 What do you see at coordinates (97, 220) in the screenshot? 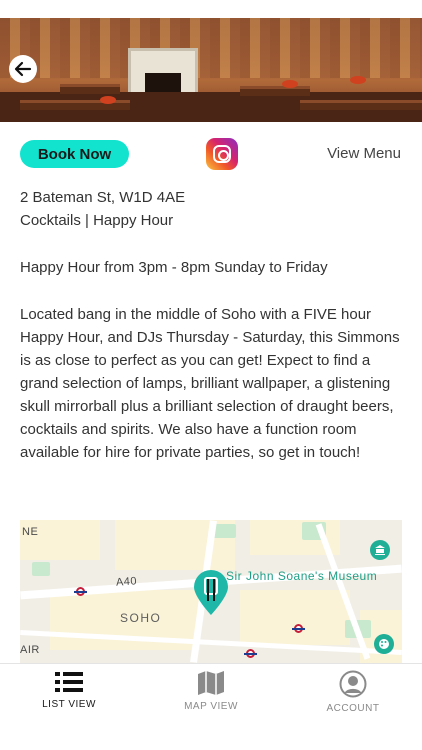
I see `venue-tags: Cocktails | Happy Hour` at bounding box center [97, 220].